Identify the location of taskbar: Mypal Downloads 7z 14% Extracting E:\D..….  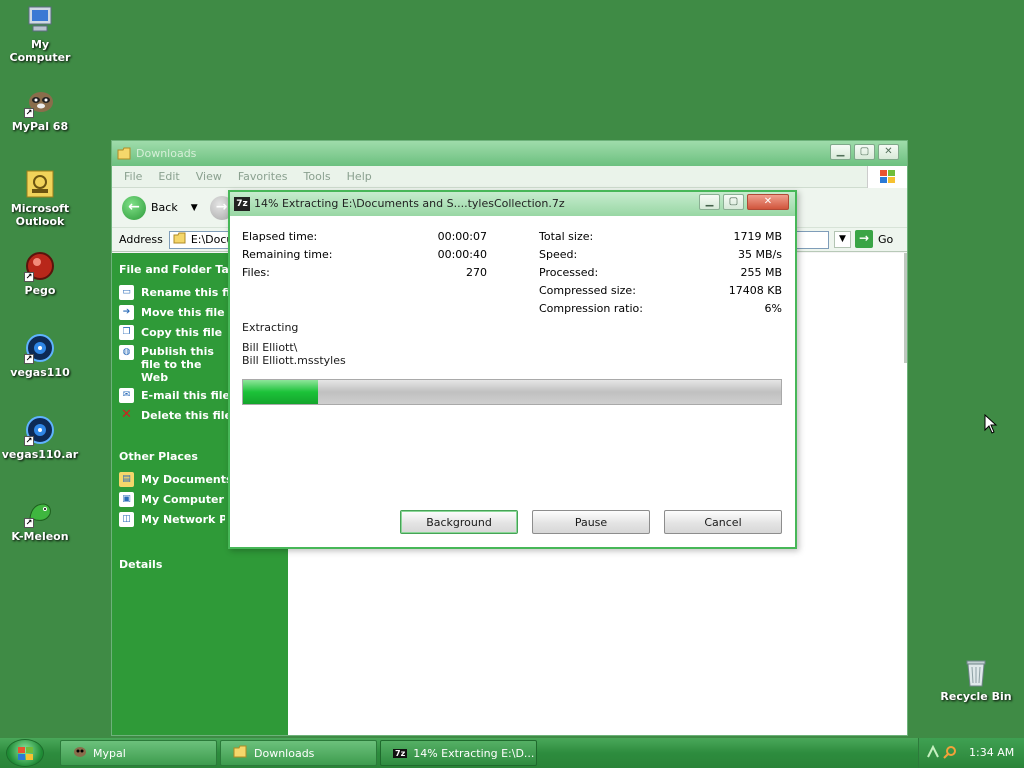
(512, 753).